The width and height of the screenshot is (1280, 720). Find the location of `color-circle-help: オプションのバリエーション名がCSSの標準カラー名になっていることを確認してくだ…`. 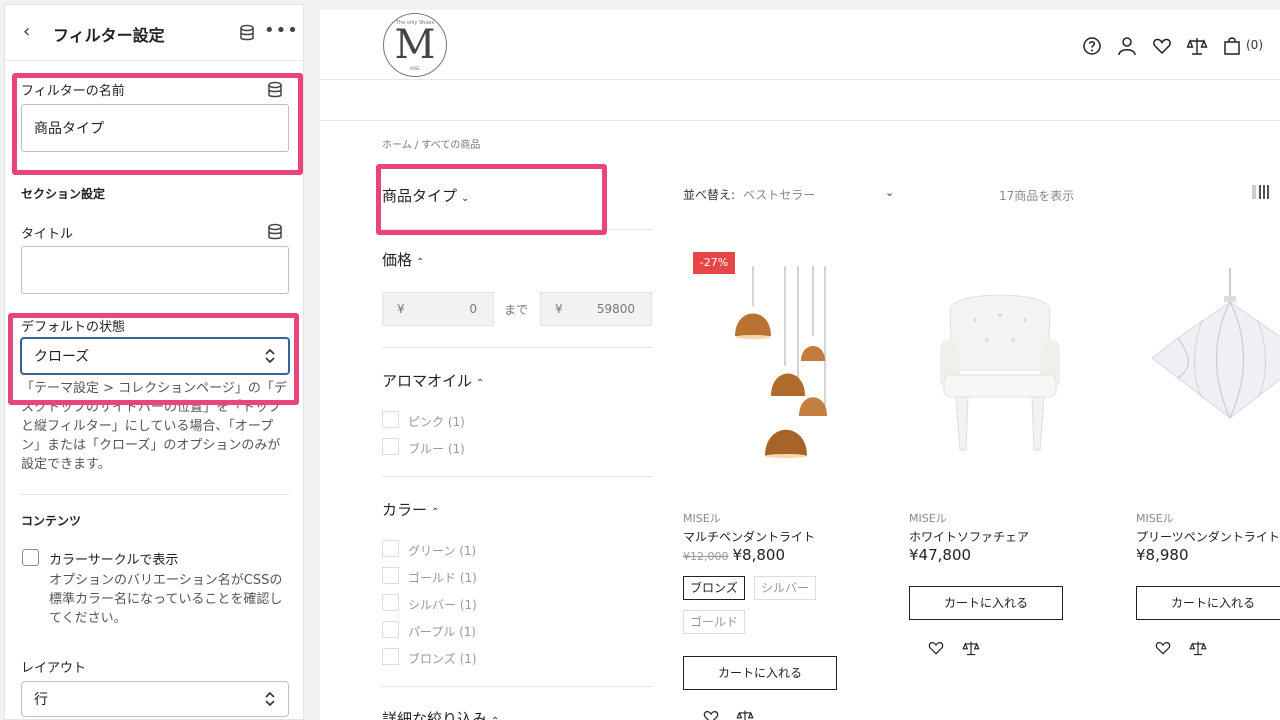

color-circle-help: オプションのバリエーション名がCSSの標準カラー名になっていることを確認してくだ… is located at coordinates (166, 599).